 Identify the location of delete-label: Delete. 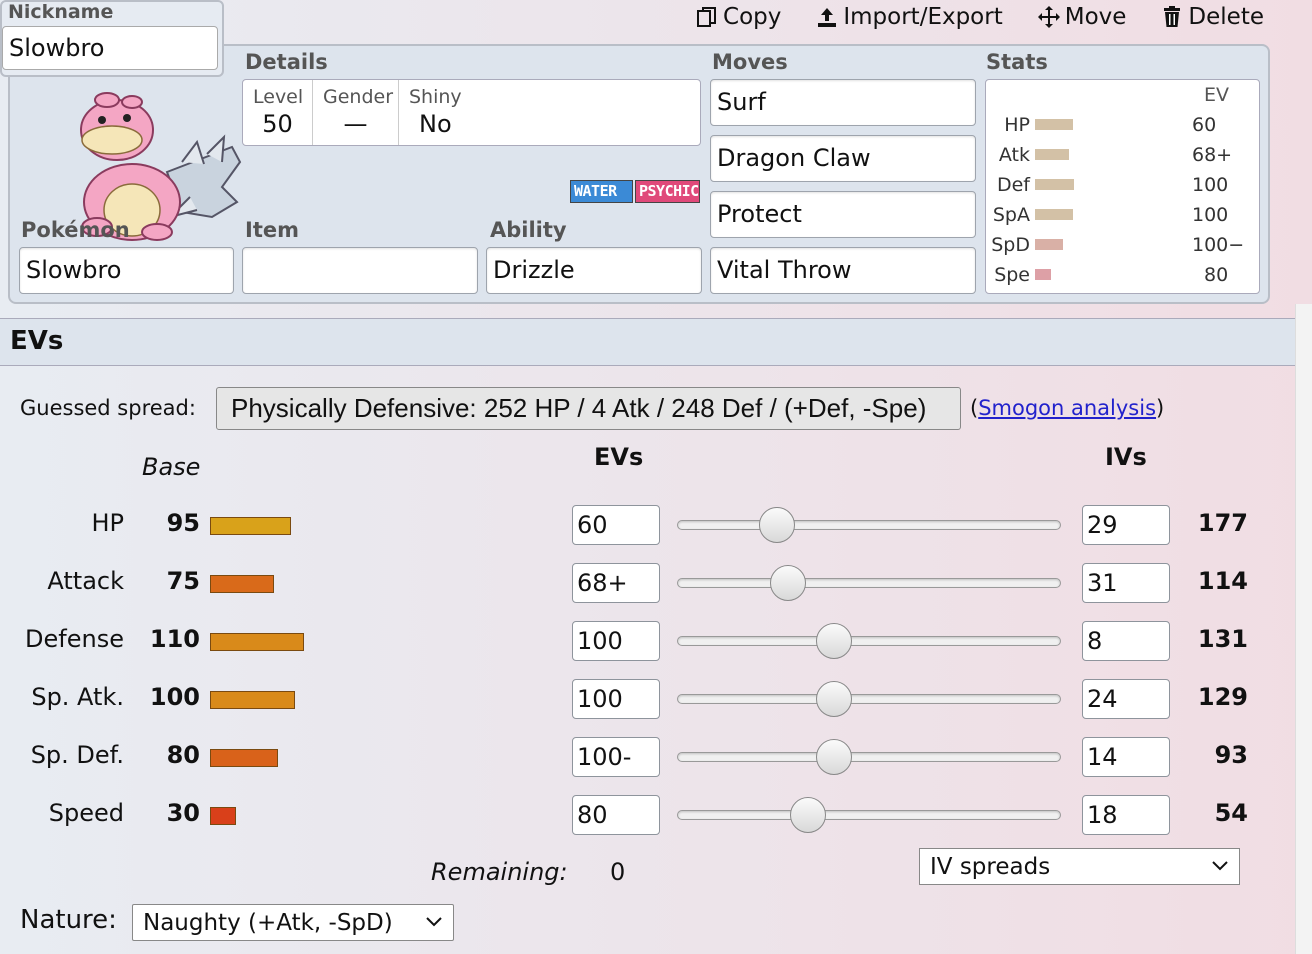
(1226, 17).